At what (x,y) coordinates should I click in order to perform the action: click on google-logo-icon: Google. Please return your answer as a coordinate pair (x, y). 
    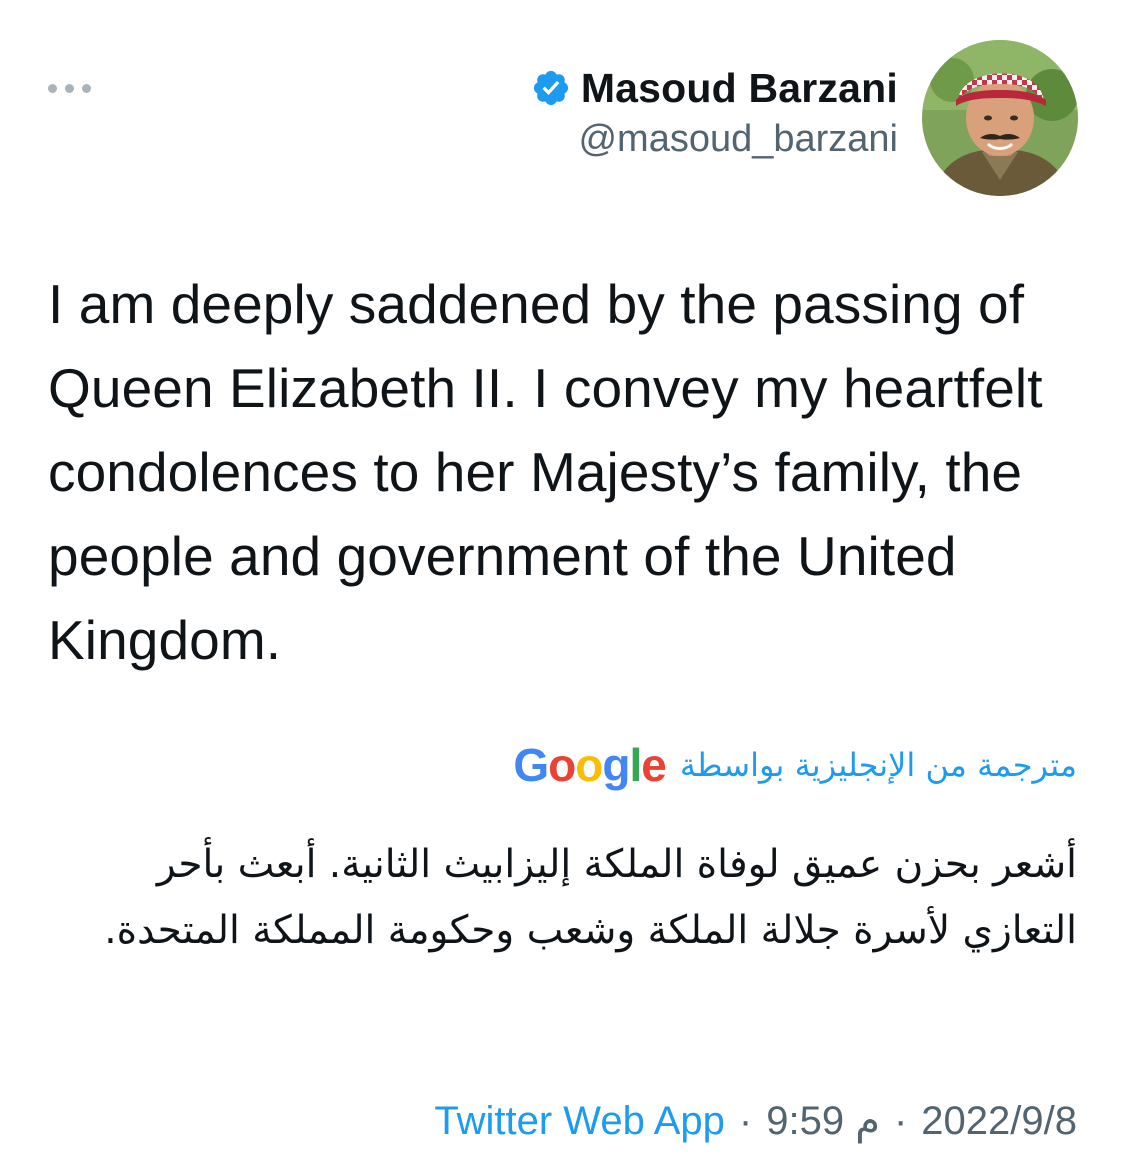
    Looking at the image, I should click on (589, 765).